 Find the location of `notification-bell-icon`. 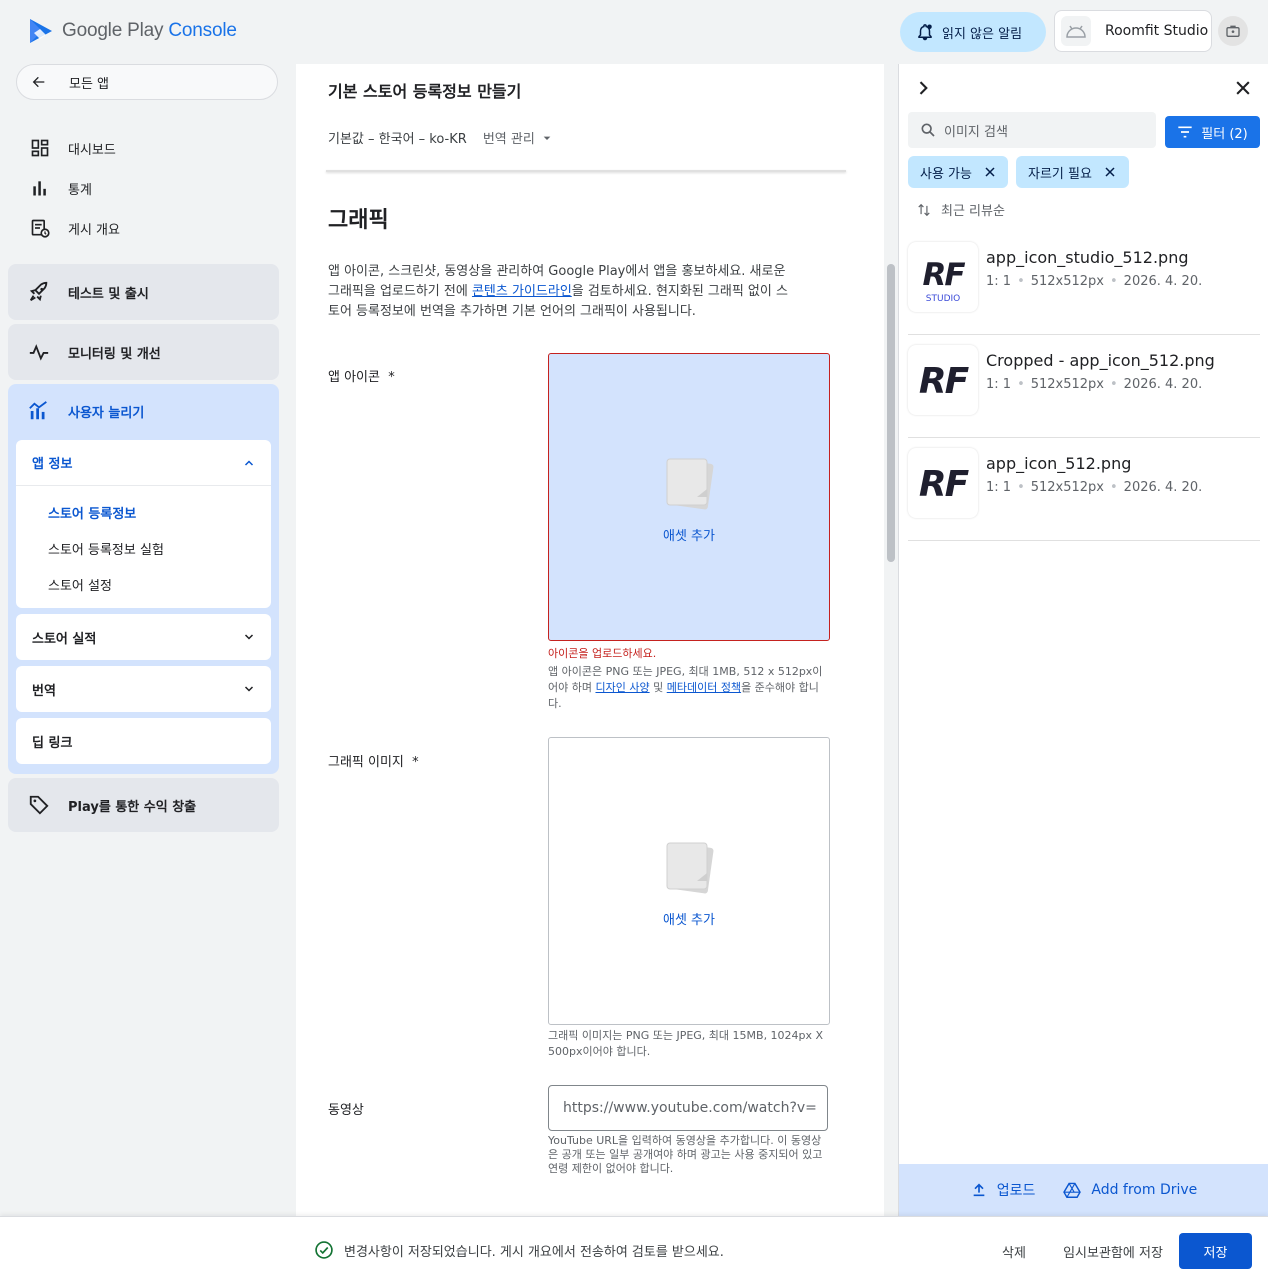

notification-bell-icon is located at coordinates (925, 32).